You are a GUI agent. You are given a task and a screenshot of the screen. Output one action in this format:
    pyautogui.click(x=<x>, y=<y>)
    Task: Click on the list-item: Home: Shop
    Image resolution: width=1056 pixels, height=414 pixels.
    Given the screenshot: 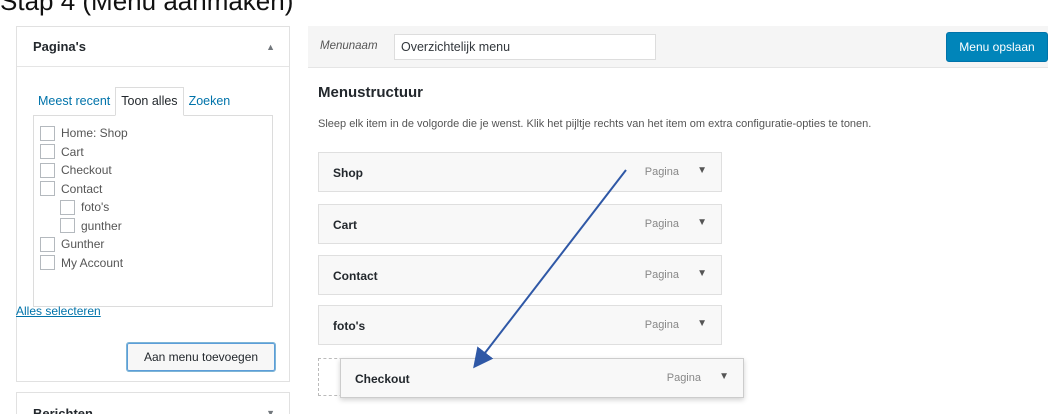 What is the action you would take?
    pyautogui.click(x=156, y=133)
    